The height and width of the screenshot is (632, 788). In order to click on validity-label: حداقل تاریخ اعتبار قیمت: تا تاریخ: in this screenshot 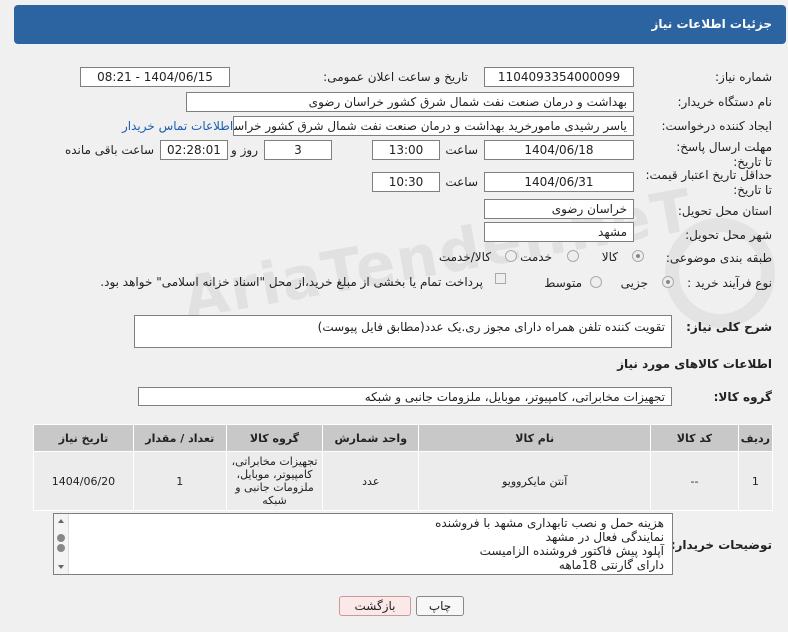, I will do `click(708, 182)`.